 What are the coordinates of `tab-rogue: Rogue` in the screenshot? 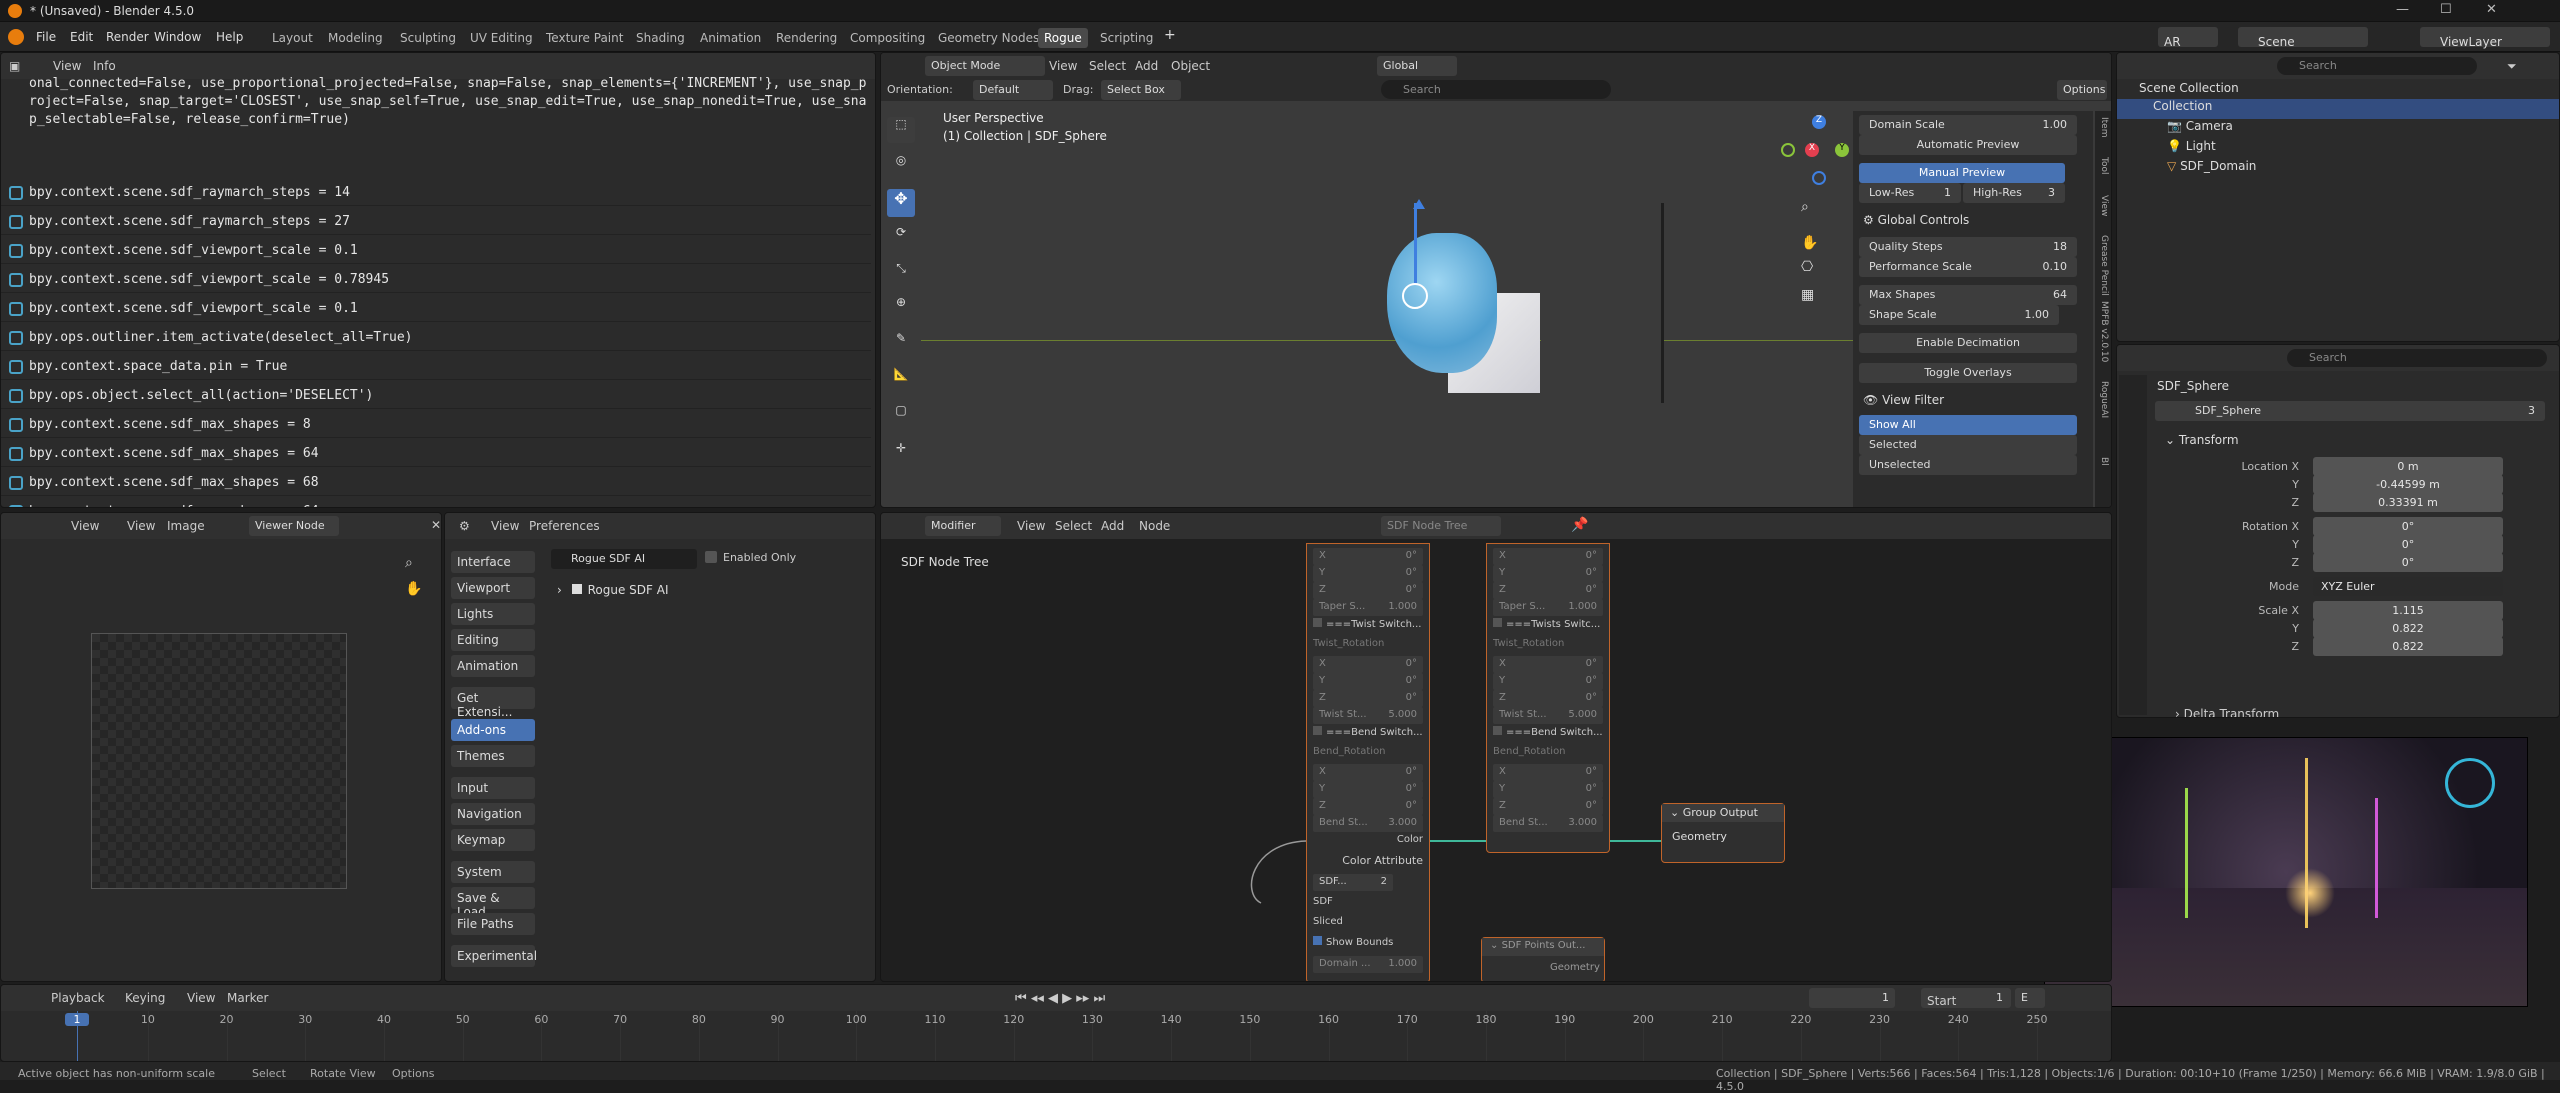 It's located at (1063, 38).